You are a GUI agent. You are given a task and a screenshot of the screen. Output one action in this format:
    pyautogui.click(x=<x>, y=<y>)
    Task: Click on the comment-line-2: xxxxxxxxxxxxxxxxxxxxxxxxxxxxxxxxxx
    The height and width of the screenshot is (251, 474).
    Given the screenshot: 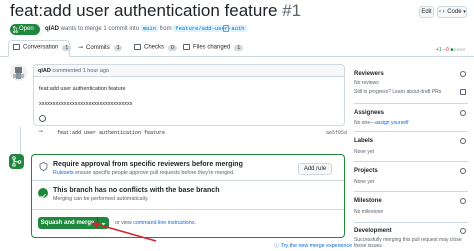 What is the action you would take?
    pyautogui.click(x=86, y=104)
    